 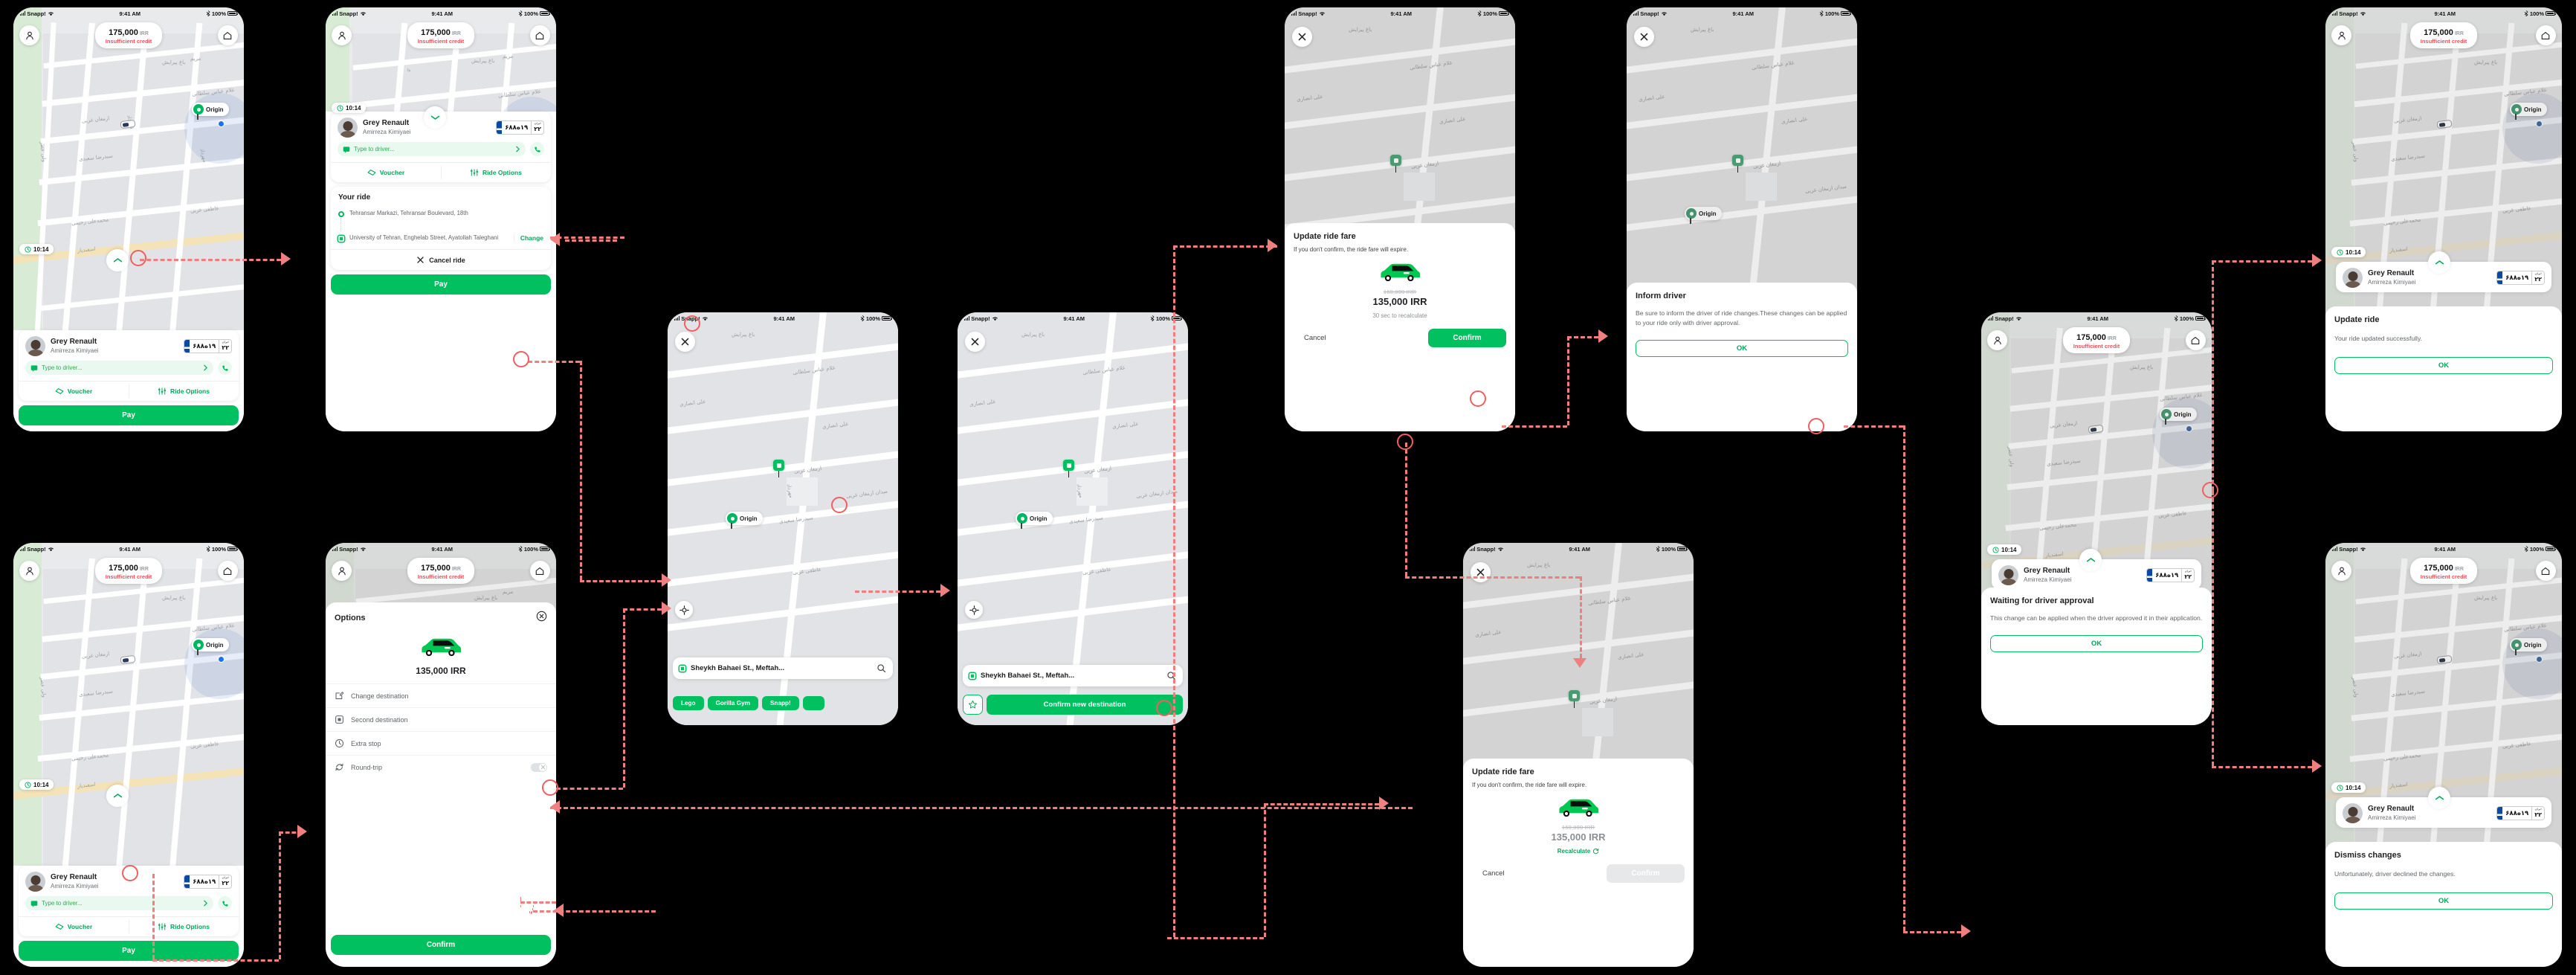 What do you see at coordinates (521, 359) in the screenshot?
I see `hotspot-change-destination` at bounding box center [521, 359].